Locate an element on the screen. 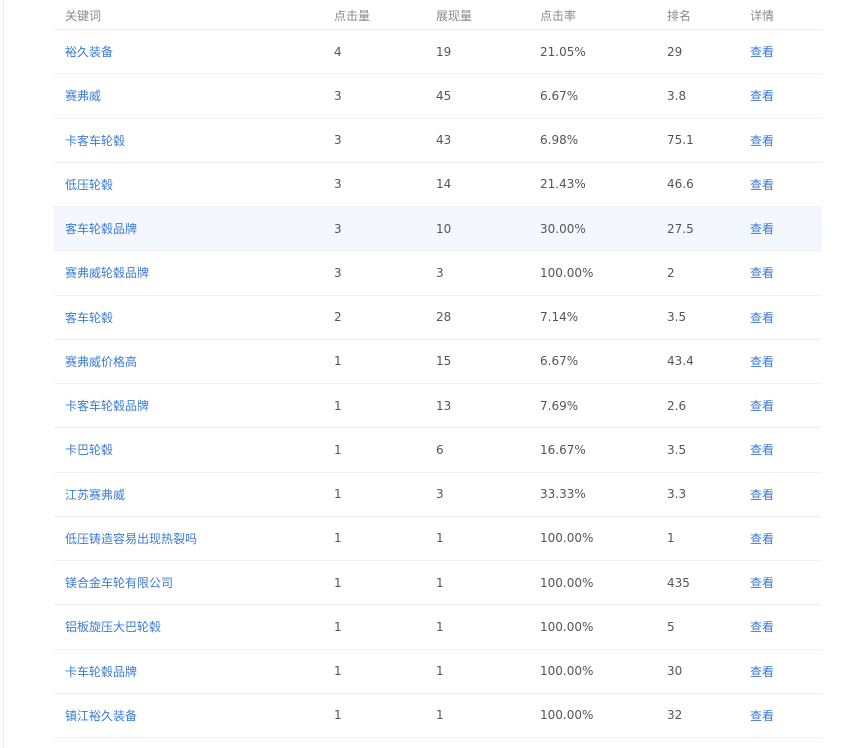  table-row: 赛弗威轮毂品牌 3 3 100.00% 2 查看 is located at coordinates (438, 273).